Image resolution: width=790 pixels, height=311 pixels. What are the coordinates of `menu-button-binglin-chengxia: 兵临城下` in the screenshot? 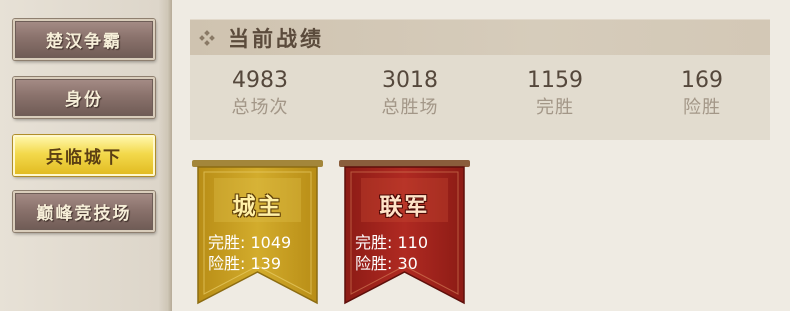 It's located at (84, 155).